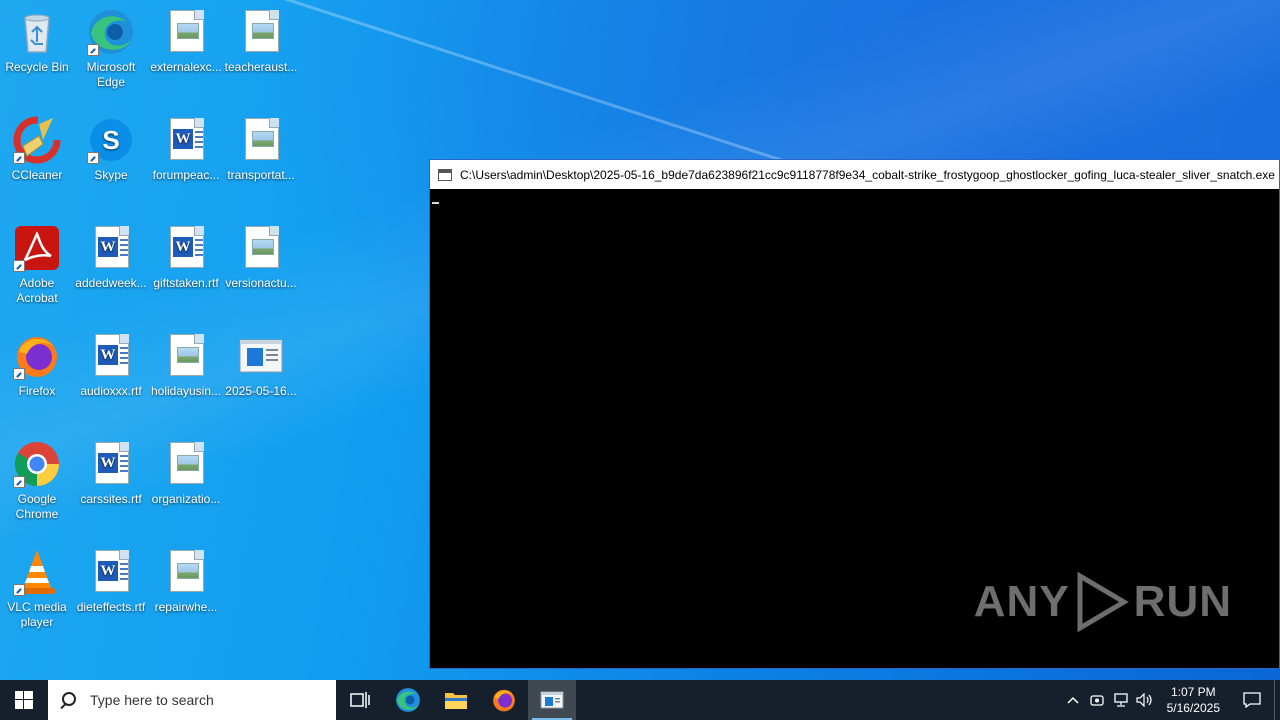 This screenshot has height=720, width=1280. I want to click on taskbar: Type here to search 1:07 PM 5/16/2025, so click(640, 700).